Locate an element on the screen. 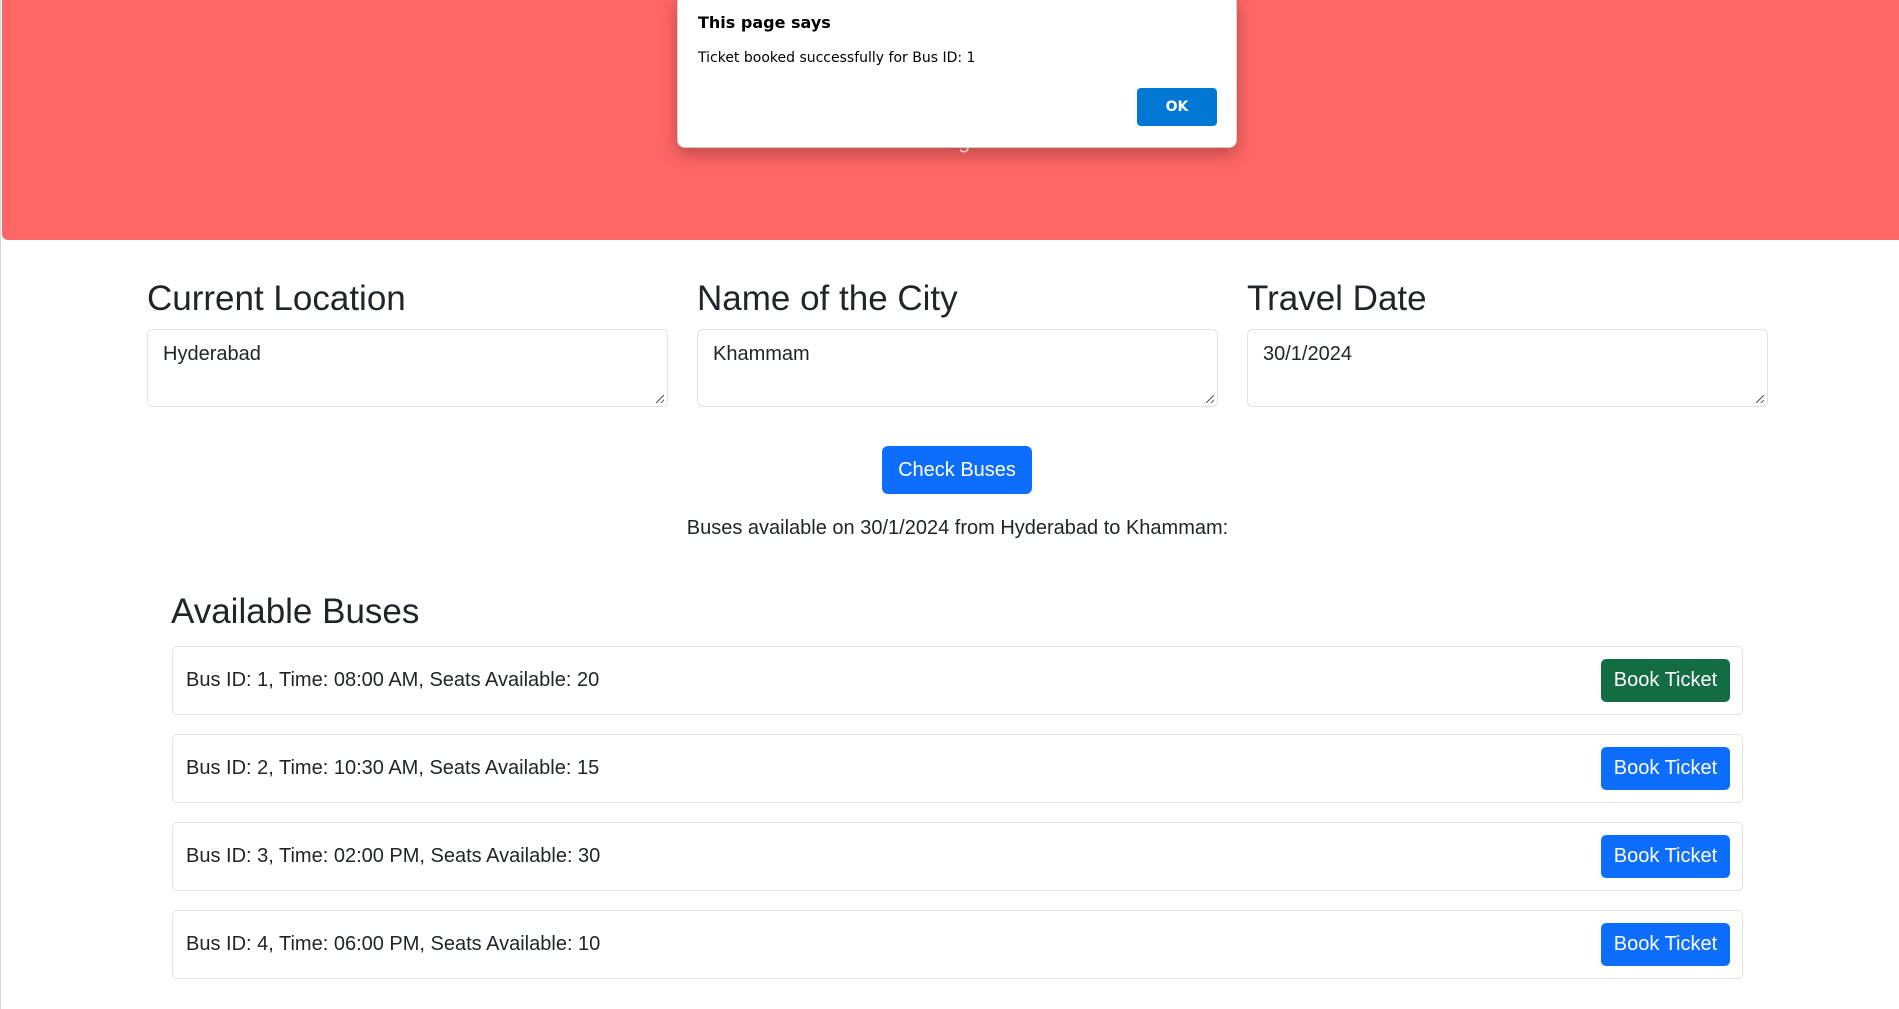 The image size is (1899, 1009). dialog-title: This page says is located at coordinates (764, 22).